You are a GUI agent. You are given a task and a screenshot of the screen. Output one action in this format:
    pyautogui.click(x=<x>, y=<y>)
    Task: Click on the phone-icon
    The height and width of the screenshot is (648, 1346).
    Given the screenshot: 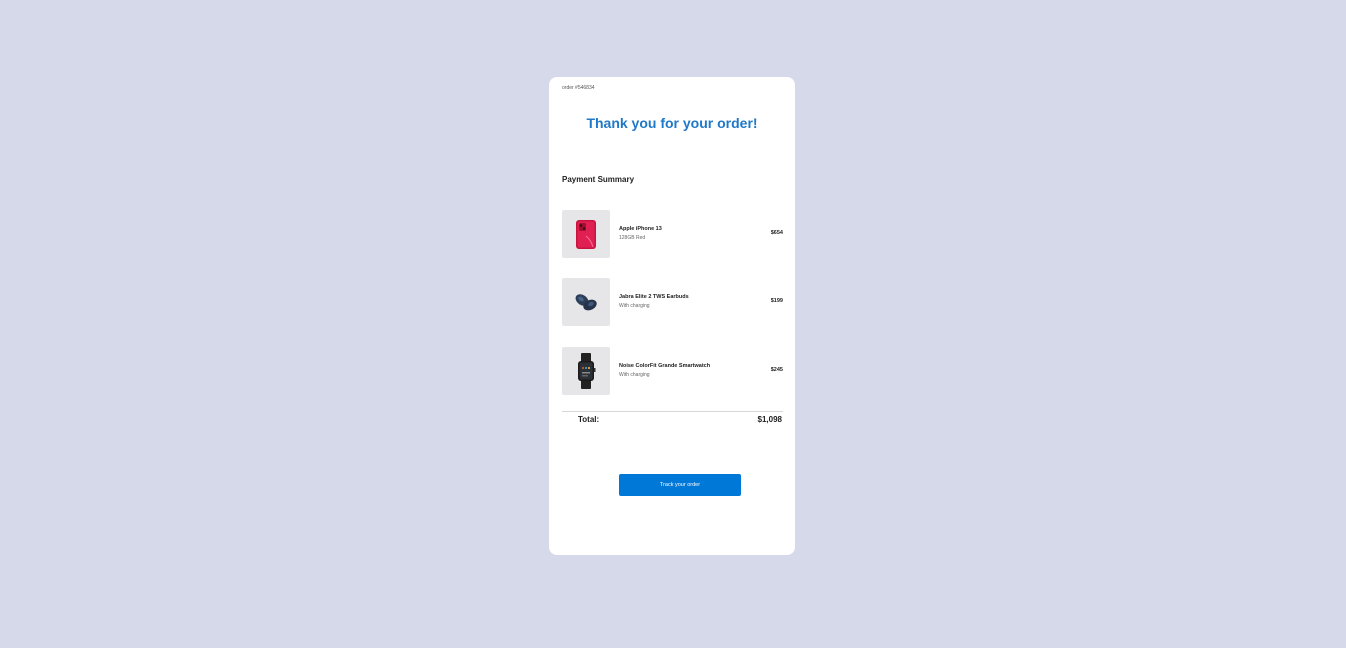 What is the action you would take?
    pyautogui.click(x=586, y=234)
    